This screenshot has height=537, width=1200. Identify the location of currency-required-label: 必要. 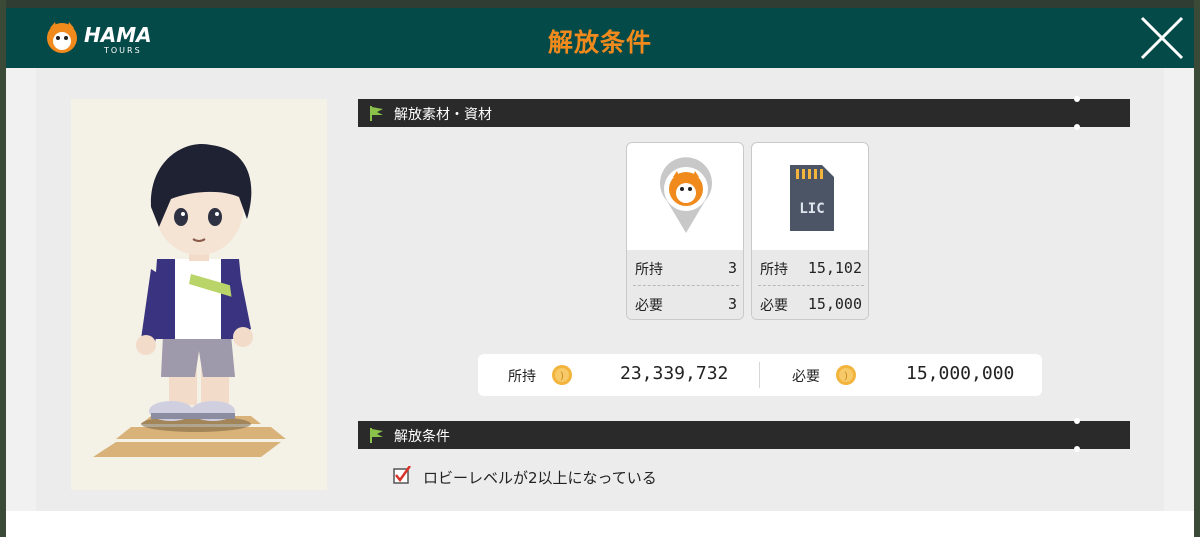
(806, 377).